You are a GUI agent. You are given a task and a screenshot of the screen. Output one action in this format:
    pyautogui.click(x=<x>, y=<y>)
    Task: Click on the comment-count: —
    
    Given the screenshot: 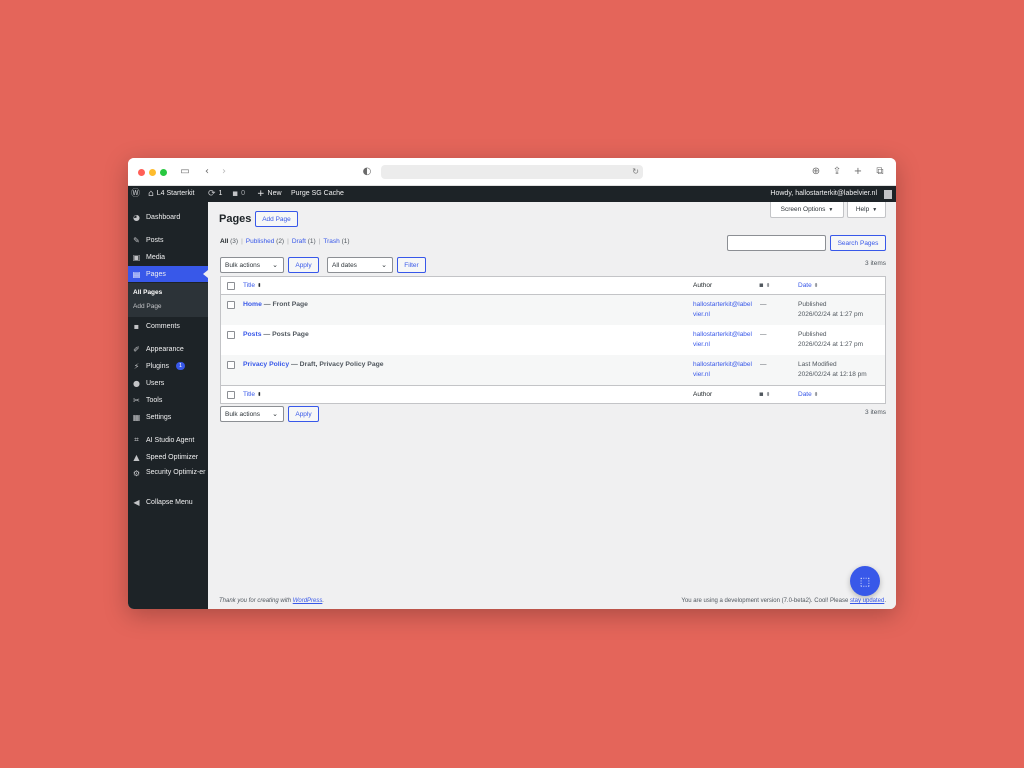 What is the action you would take?
    pyautogui.click(x=763, y=334)
    